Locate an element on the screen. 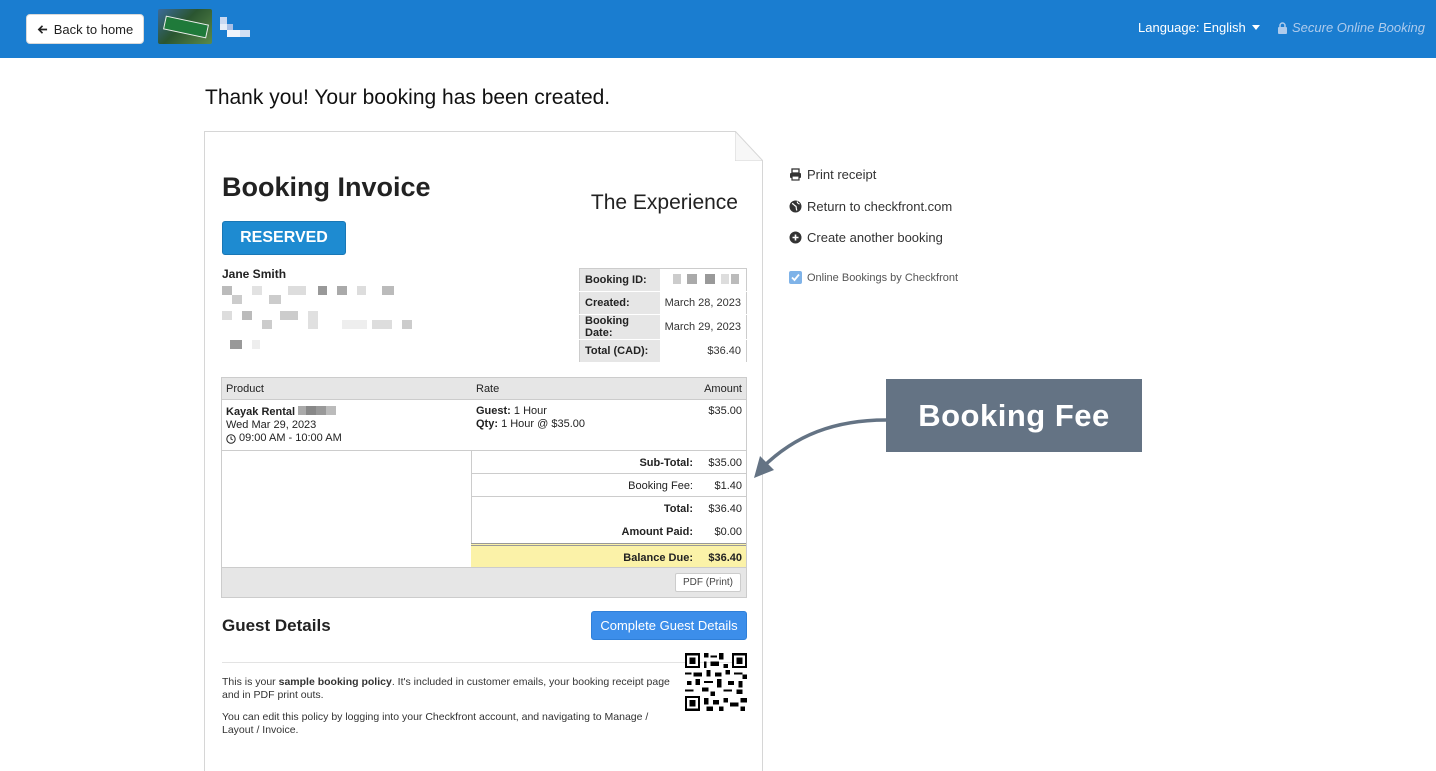 The image size is (1436, 771). table-footer: PDF (Print) is located at coordinates (484, 582).